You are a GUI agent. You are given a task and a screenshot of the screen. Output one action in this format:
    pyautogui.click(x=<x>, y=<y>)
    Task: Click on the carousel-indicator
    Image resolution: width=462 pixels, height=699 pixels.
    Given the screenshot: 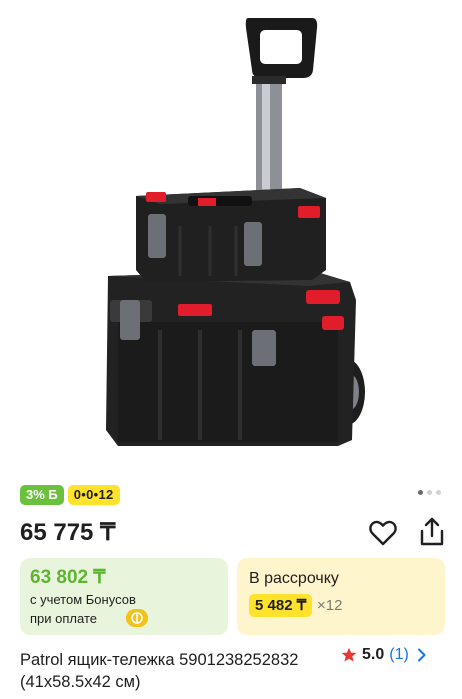 What is the action you would take?
    pyautogui.click(x=429, y=492)
    